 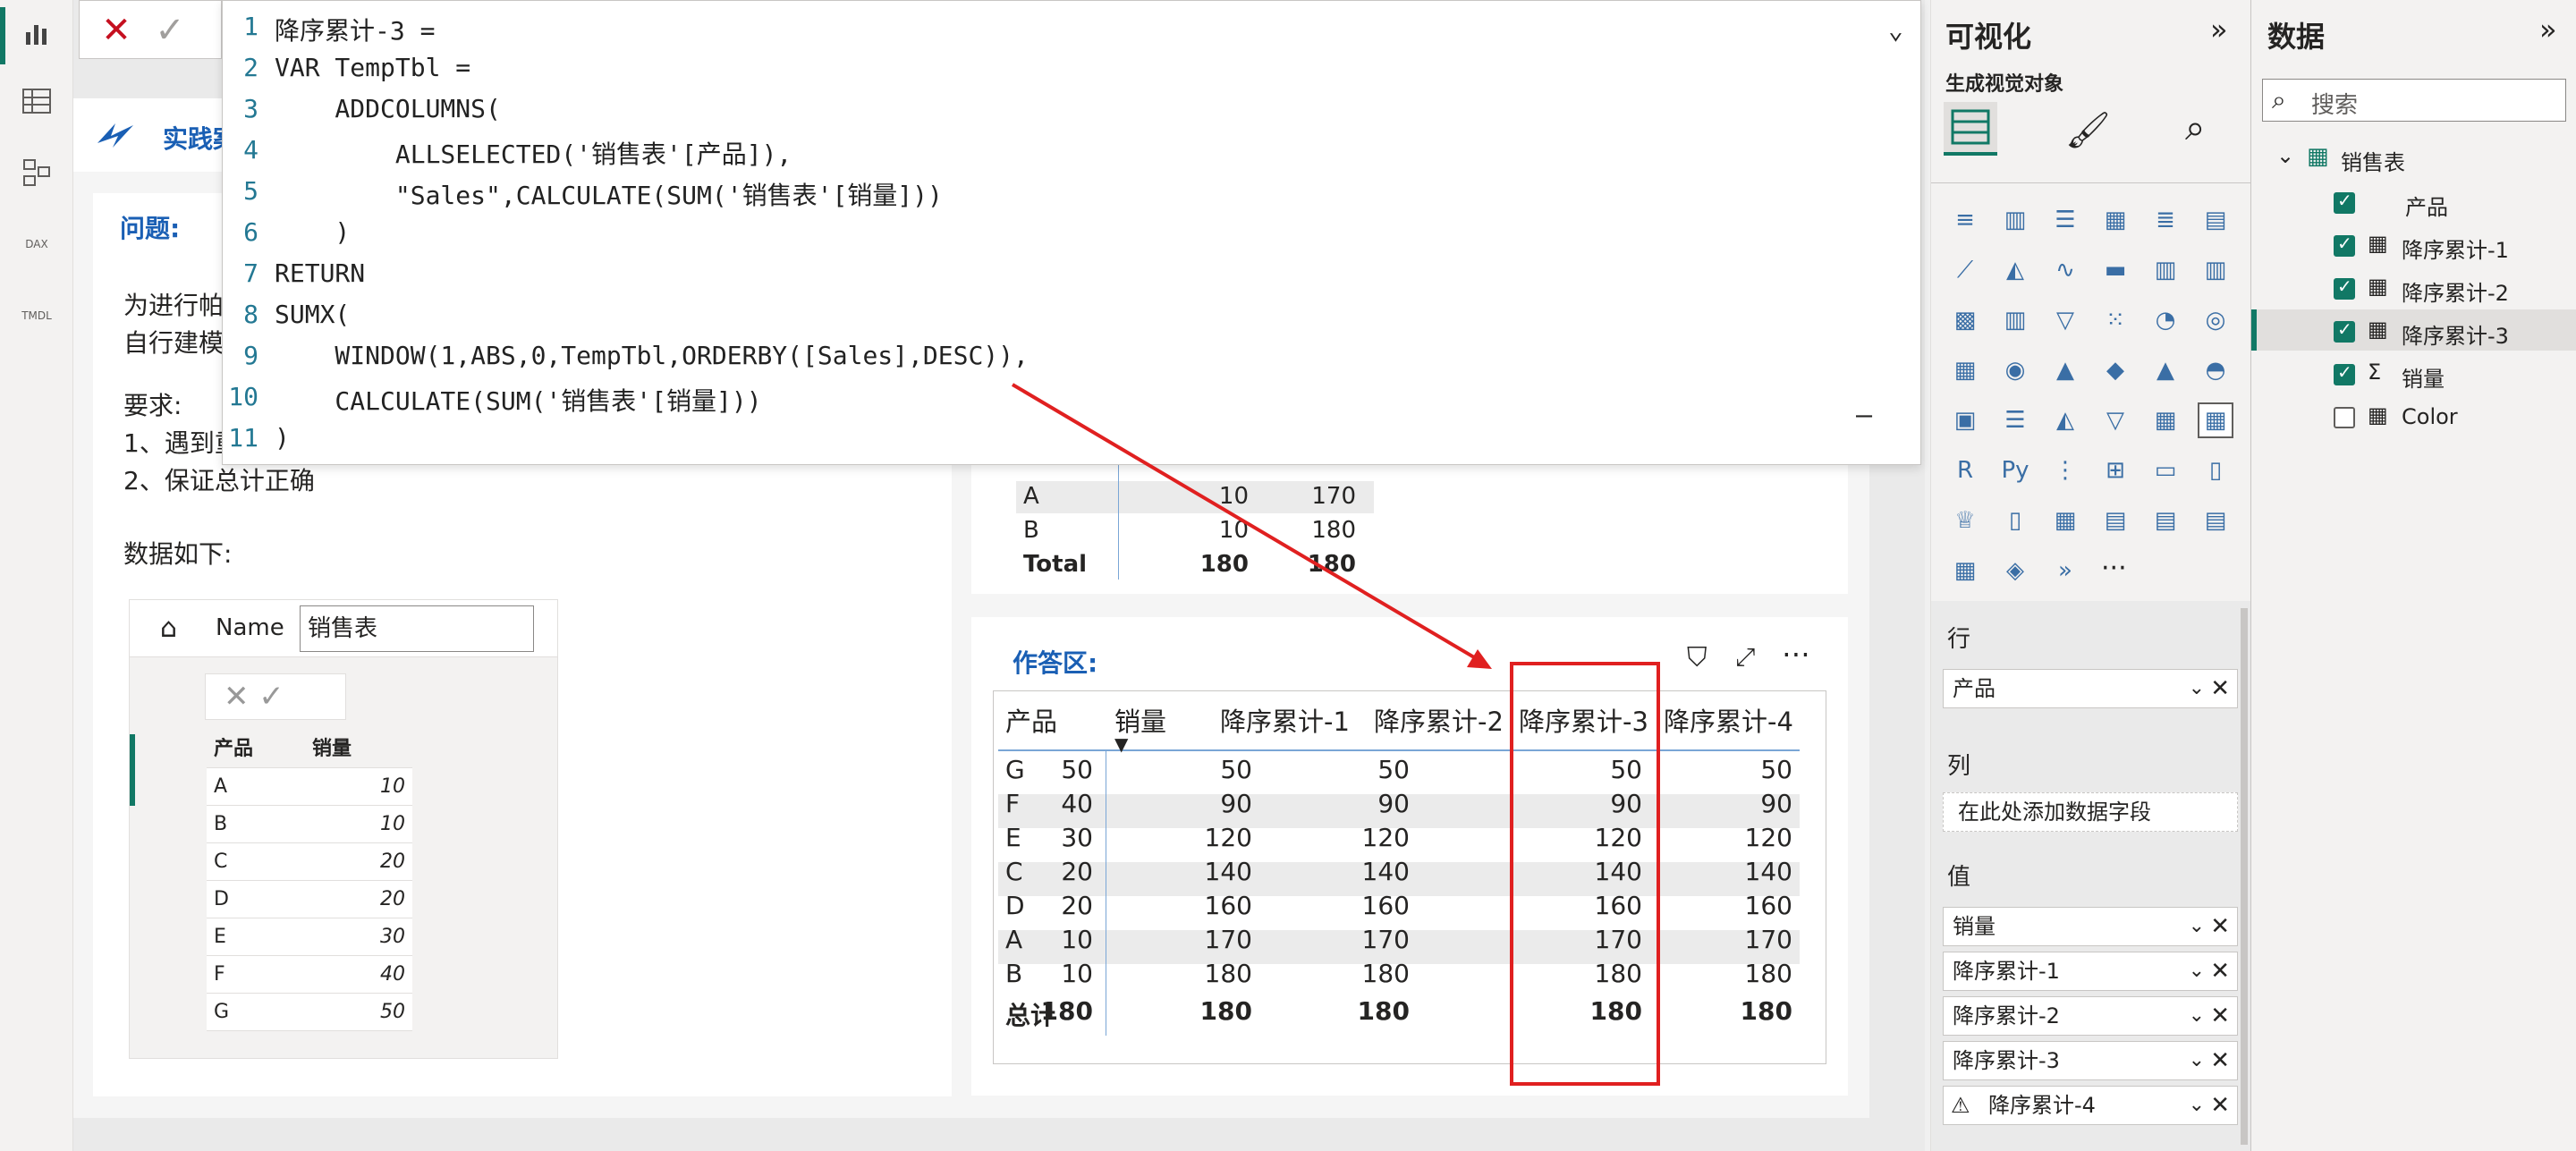 I want to click on field-name: 产品, so click(x=2426, y=206).